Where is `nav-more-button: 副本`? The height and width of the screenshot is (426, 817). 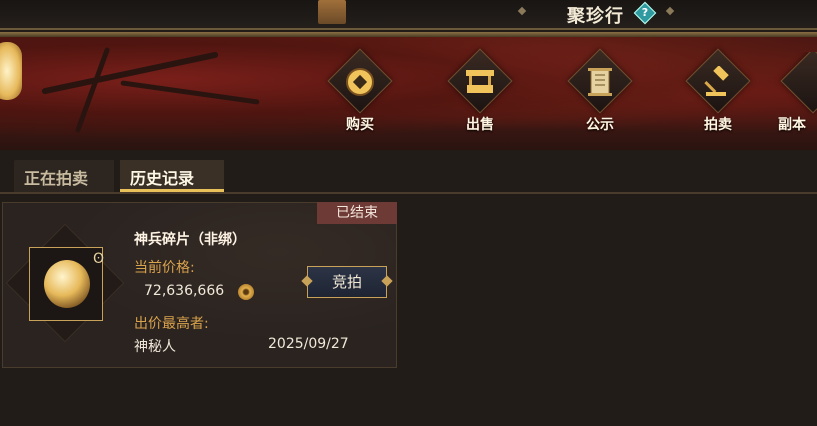
nav-more-button: 副本 is located at coordinates (795, 98).